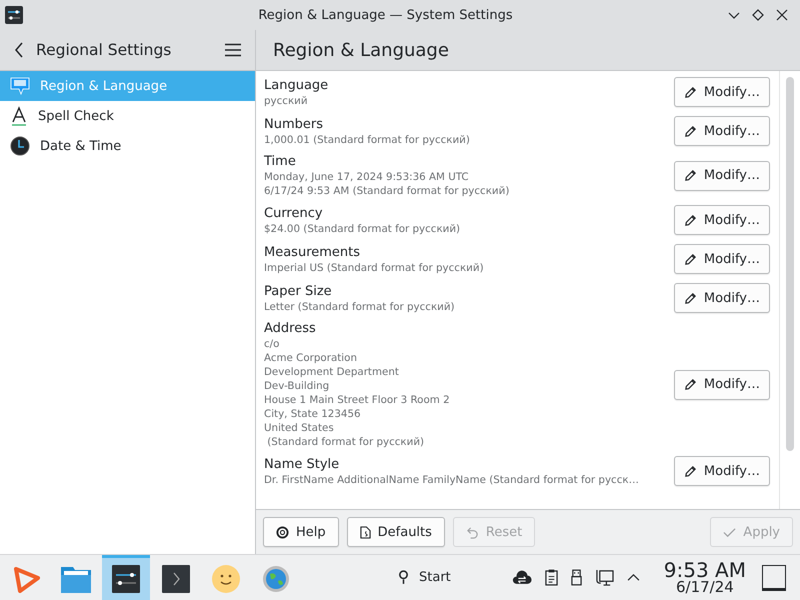  What do you see at coordinates (226, 579) in the screenshot?
I see `smiley-icon` at bounding box center [226, 579].